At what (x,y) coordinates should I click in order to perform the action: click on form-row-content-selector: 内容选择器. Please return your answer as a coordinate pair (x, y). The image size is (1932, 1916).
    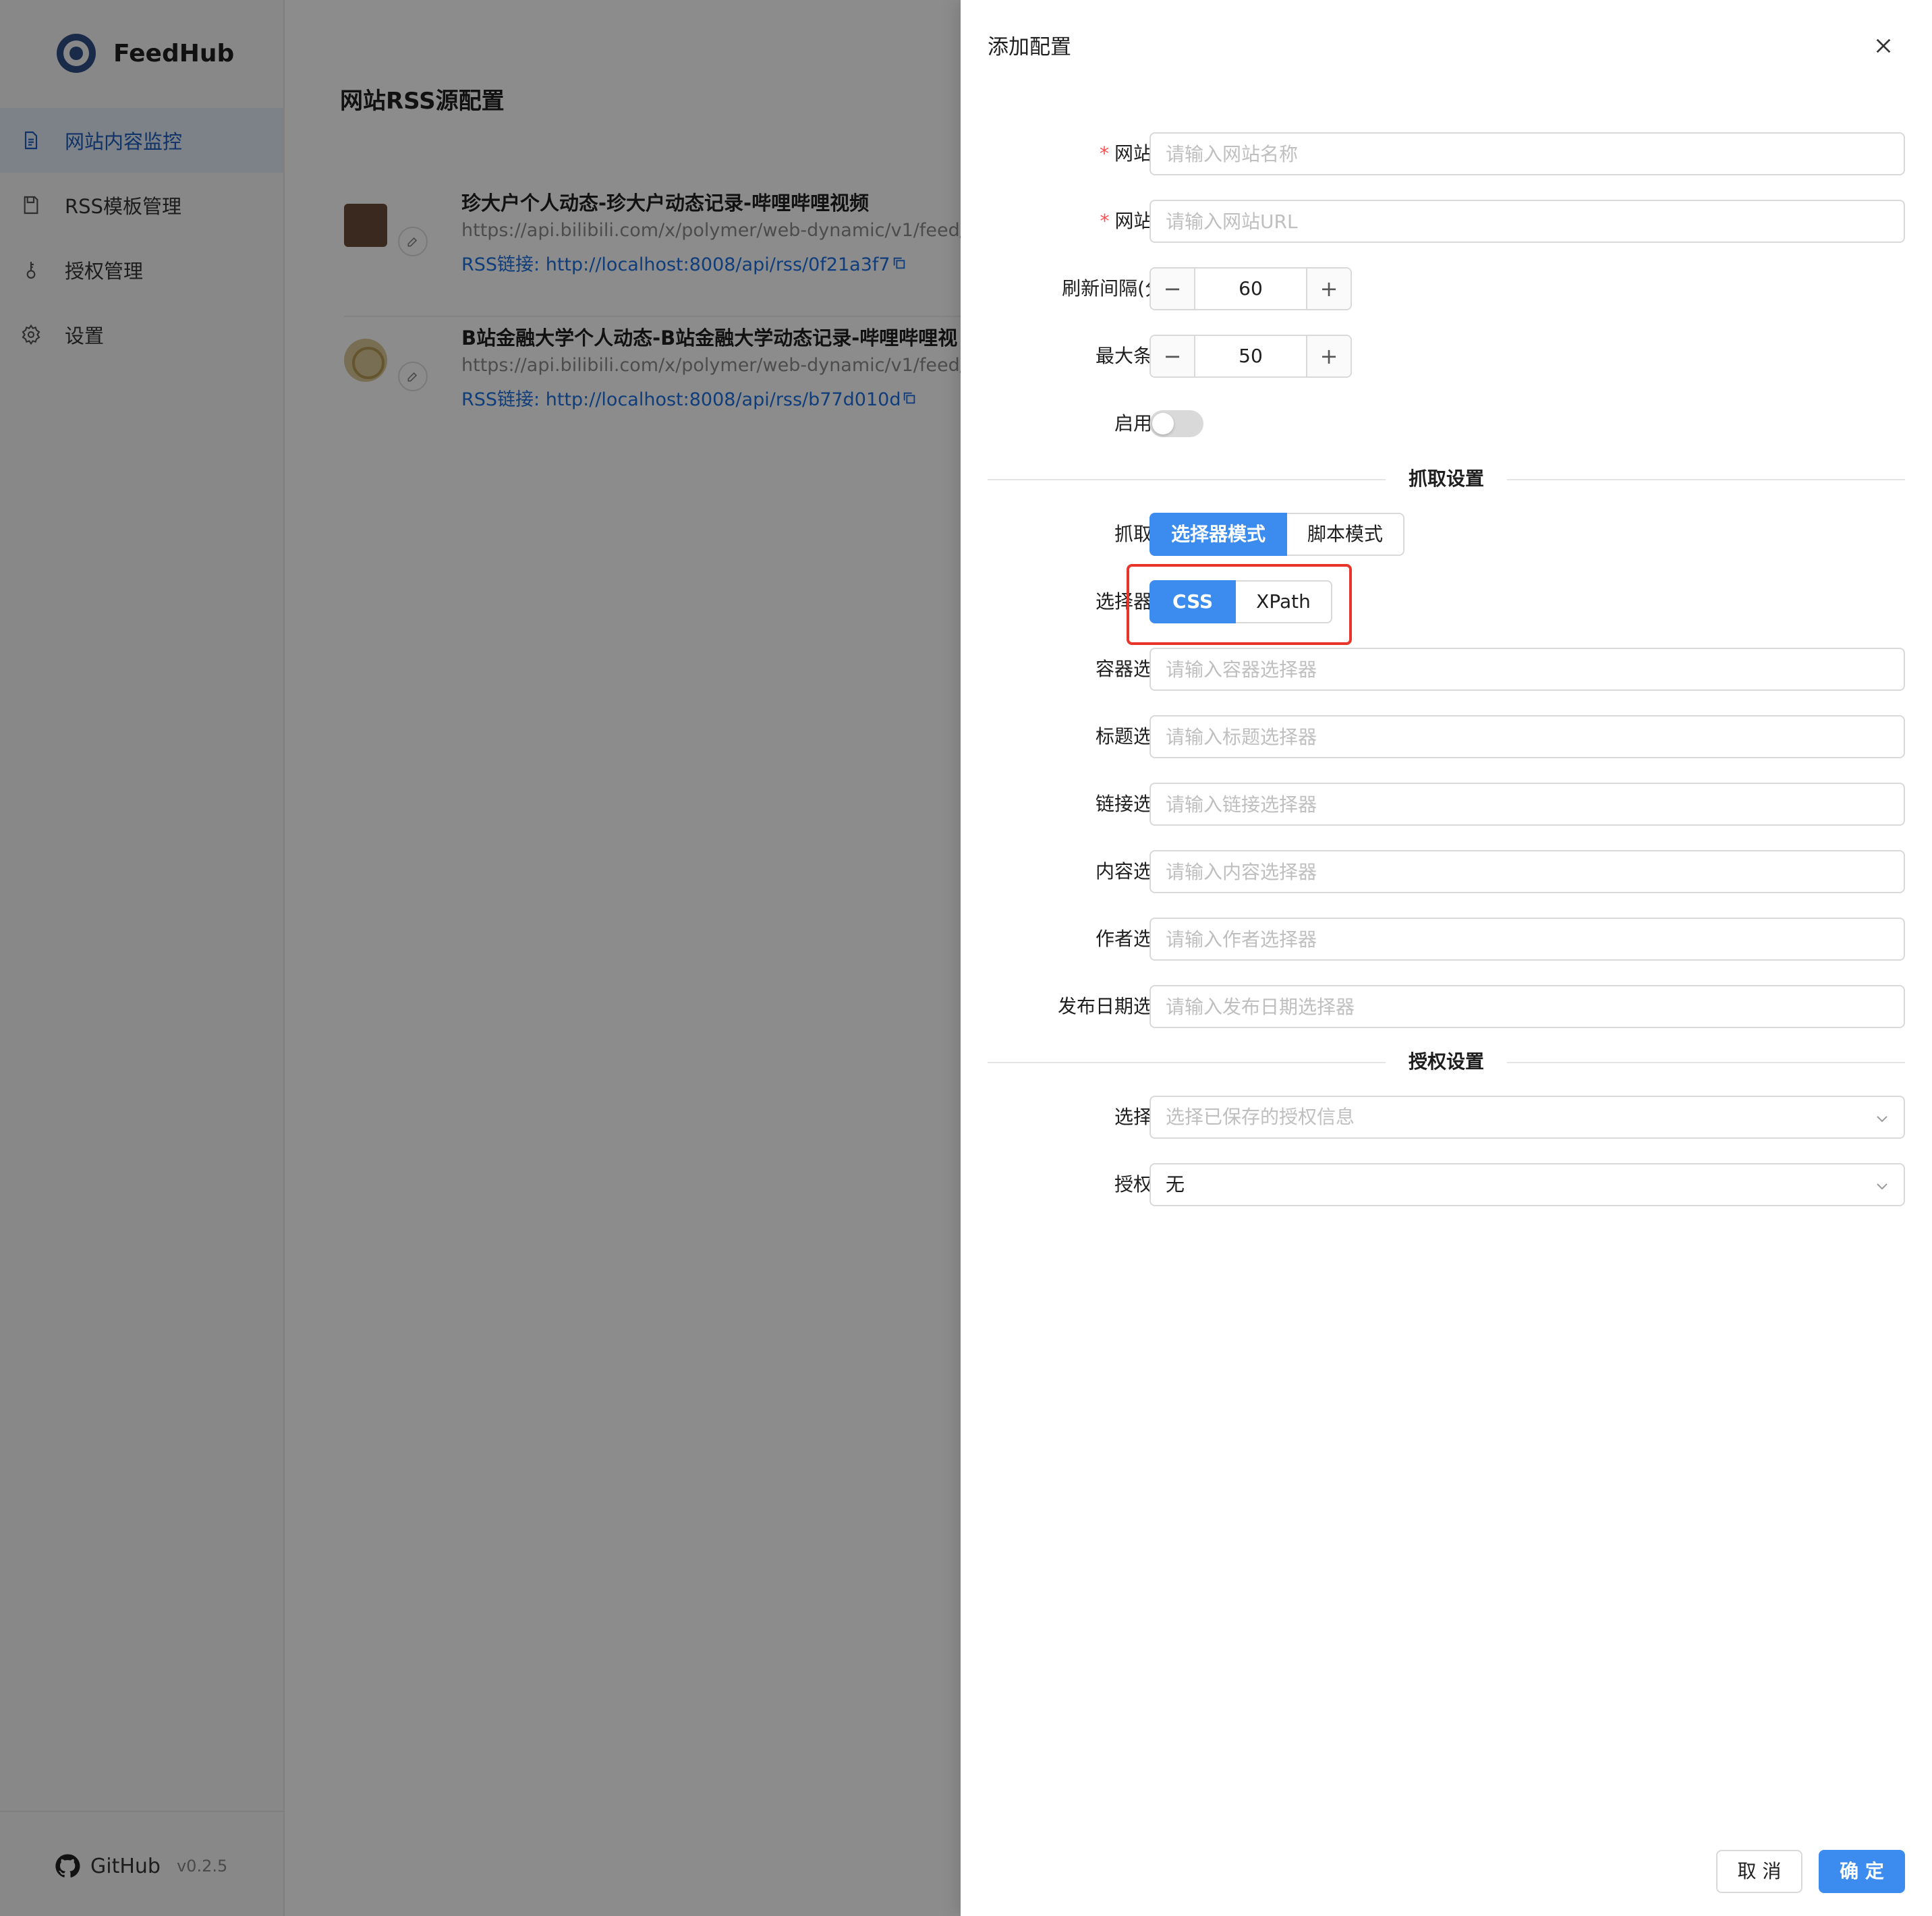
    Looking at the image, I should click on (1446, 871).